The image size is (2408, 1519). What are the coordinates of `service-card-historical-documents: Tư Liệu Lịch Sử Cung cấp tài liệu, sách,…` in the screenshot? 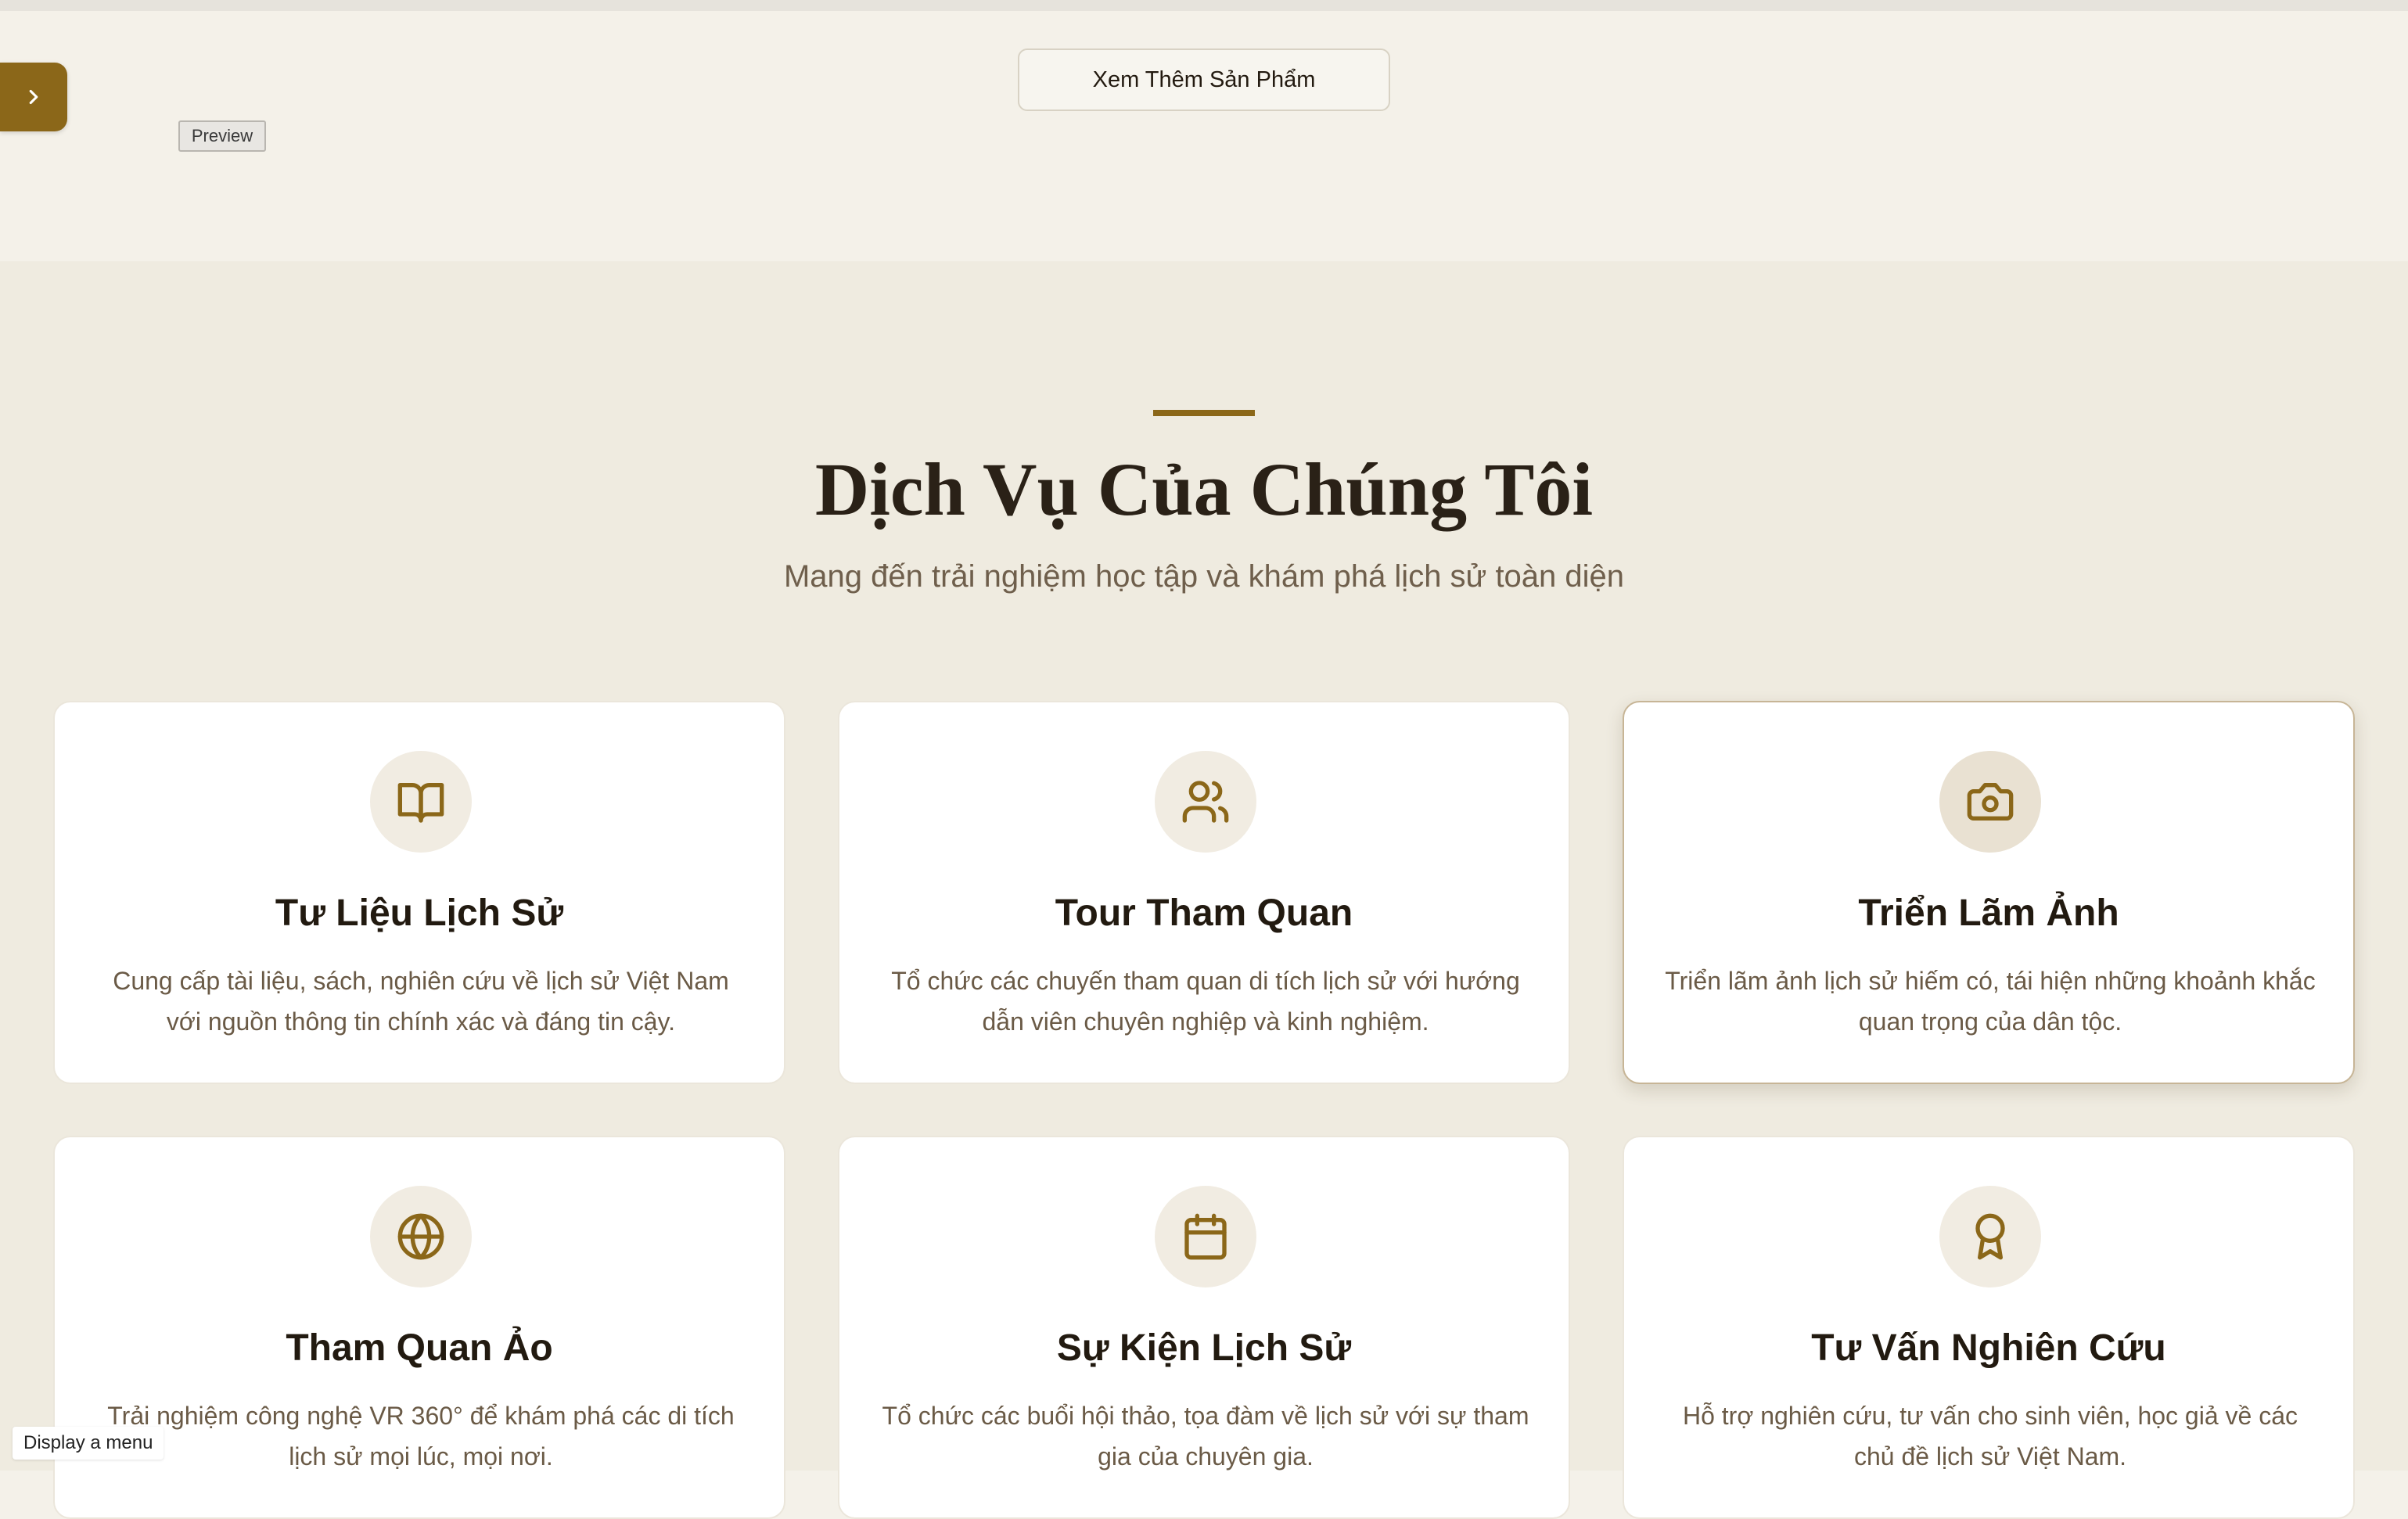 It's located at (419, 892).